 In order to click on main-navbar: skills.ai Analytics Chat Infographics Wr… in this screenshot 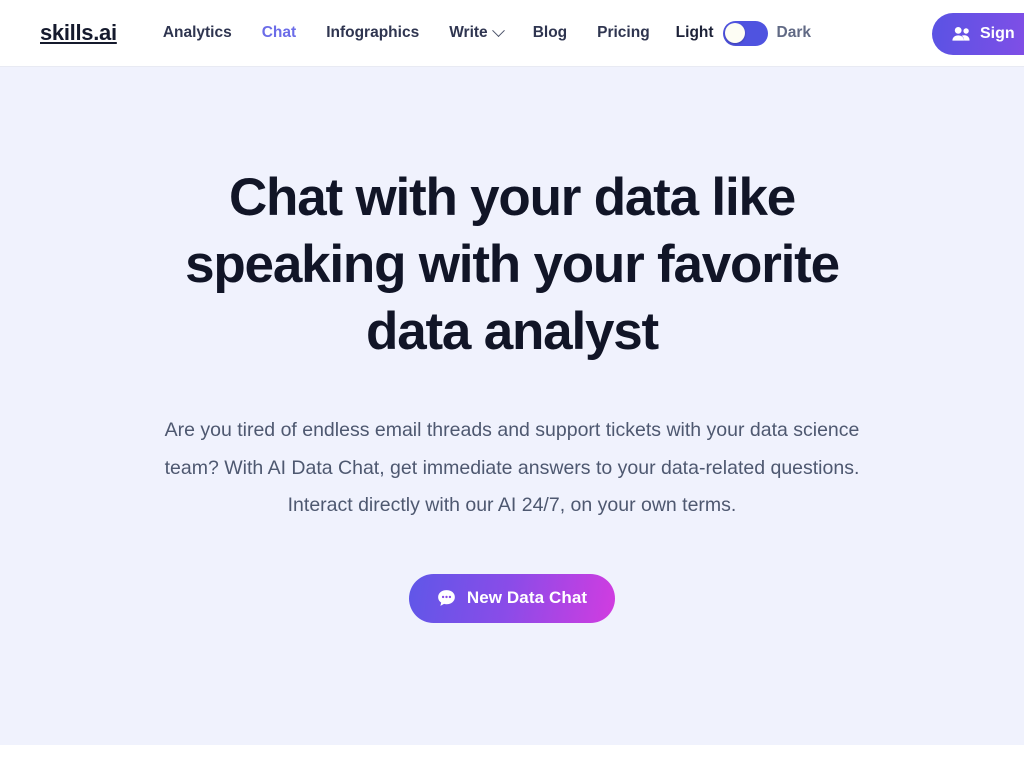, I will do `click(512, 33)`.